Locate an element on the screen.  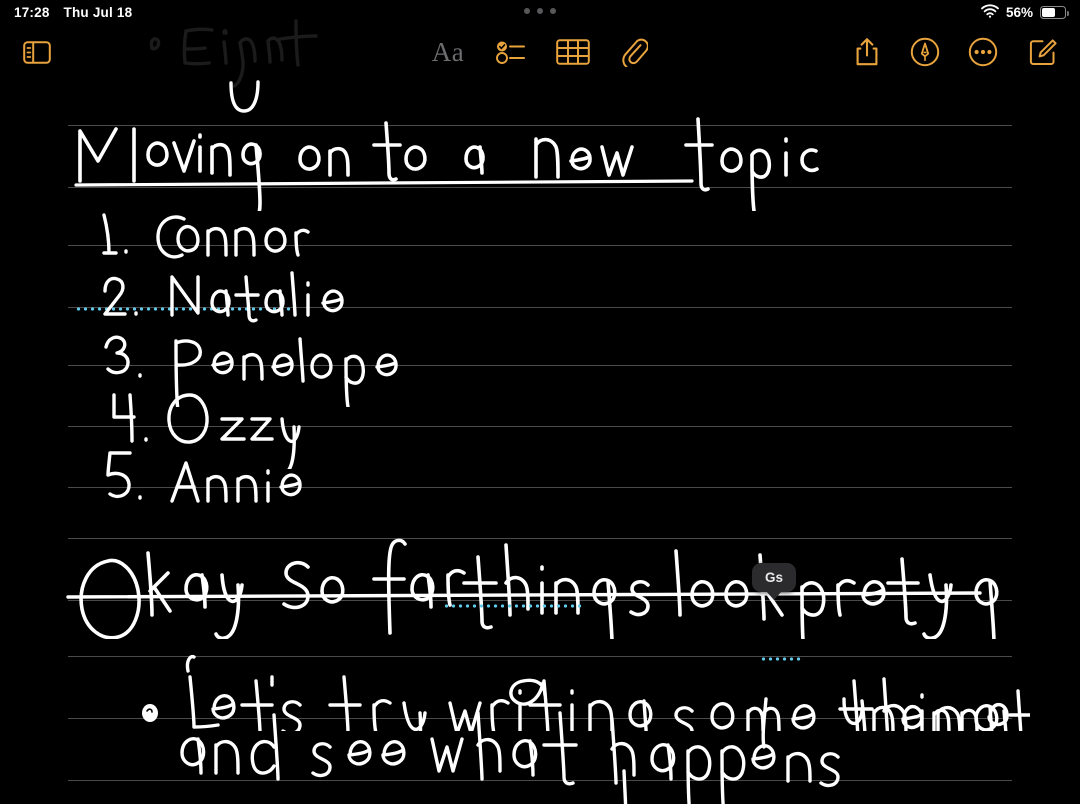
compose-new-note-icon is located at coordinates (1043, 52).